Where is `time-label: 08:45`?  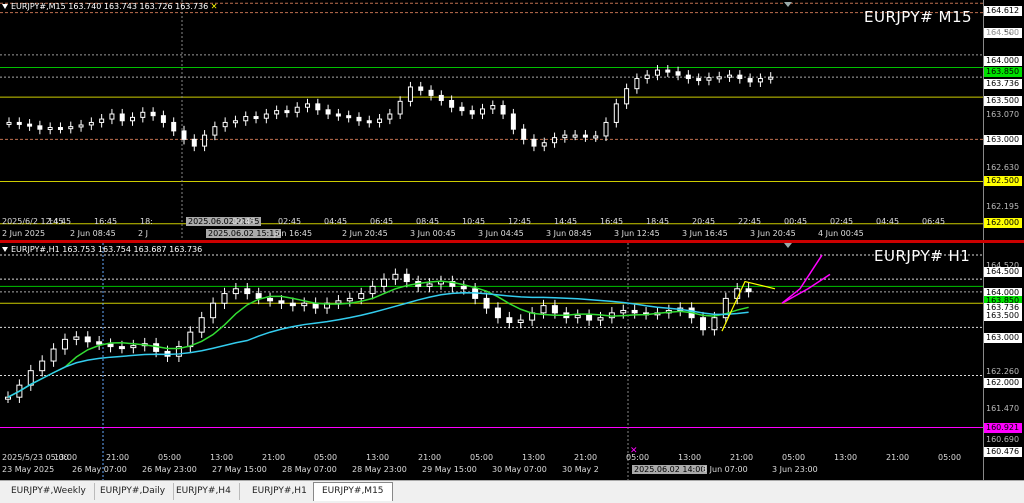
time-label: 08:45 is located at coordinates (428, 221).